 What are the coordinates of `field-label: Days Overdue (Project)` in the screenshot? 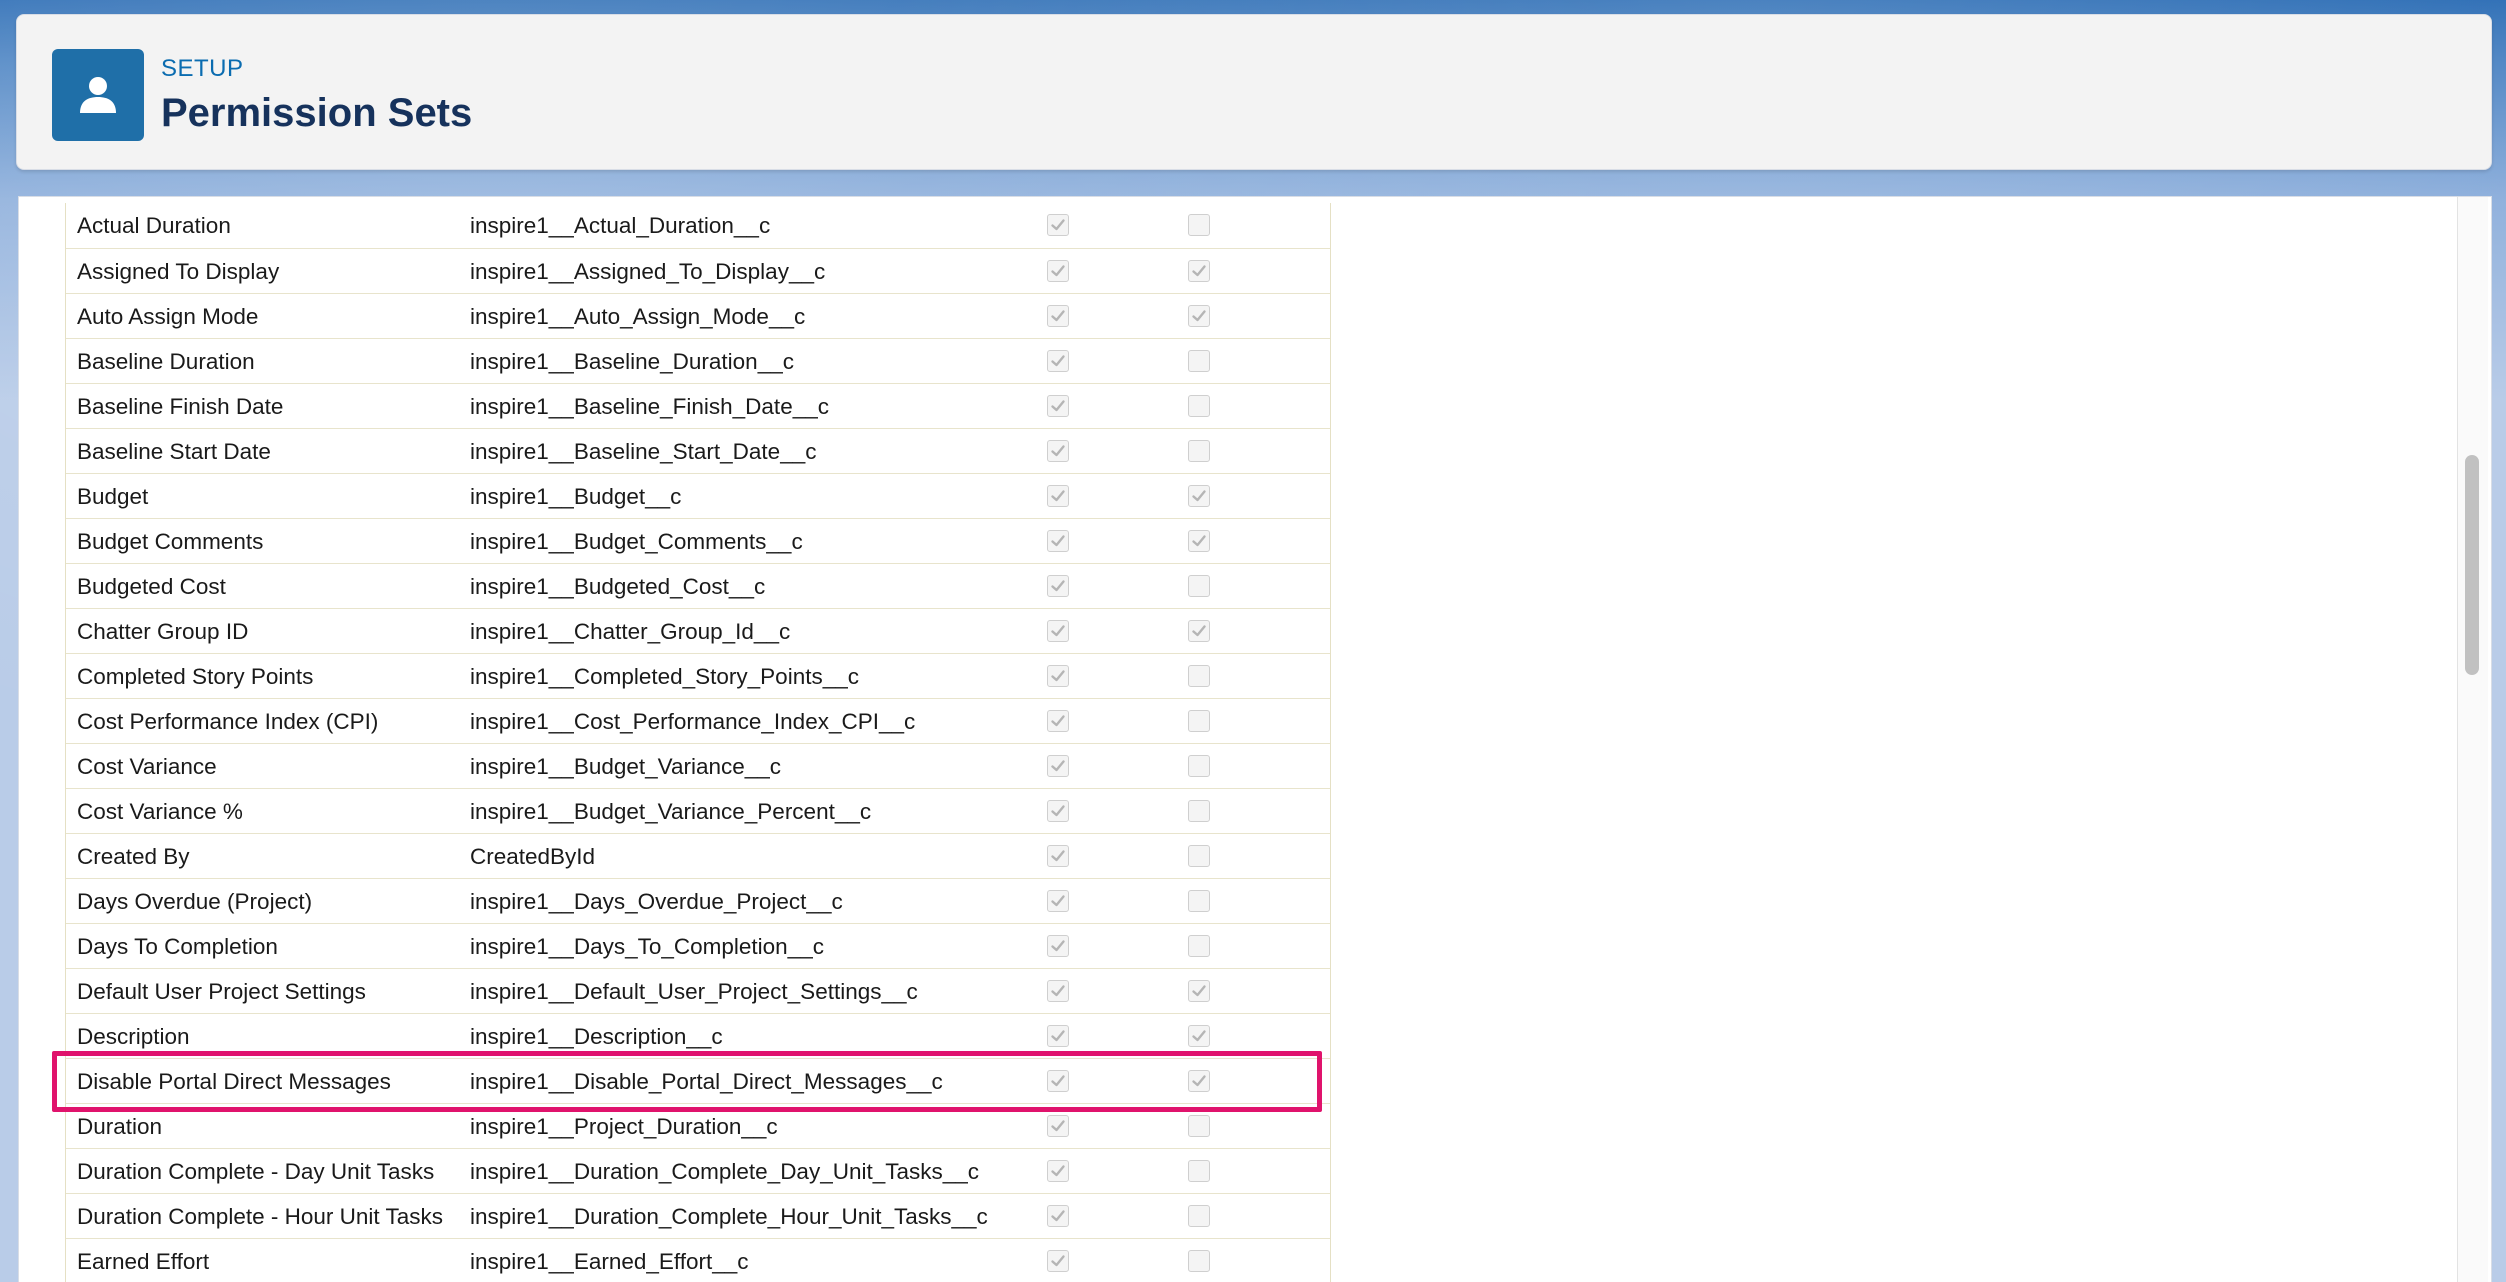 It's located at (195, 901).